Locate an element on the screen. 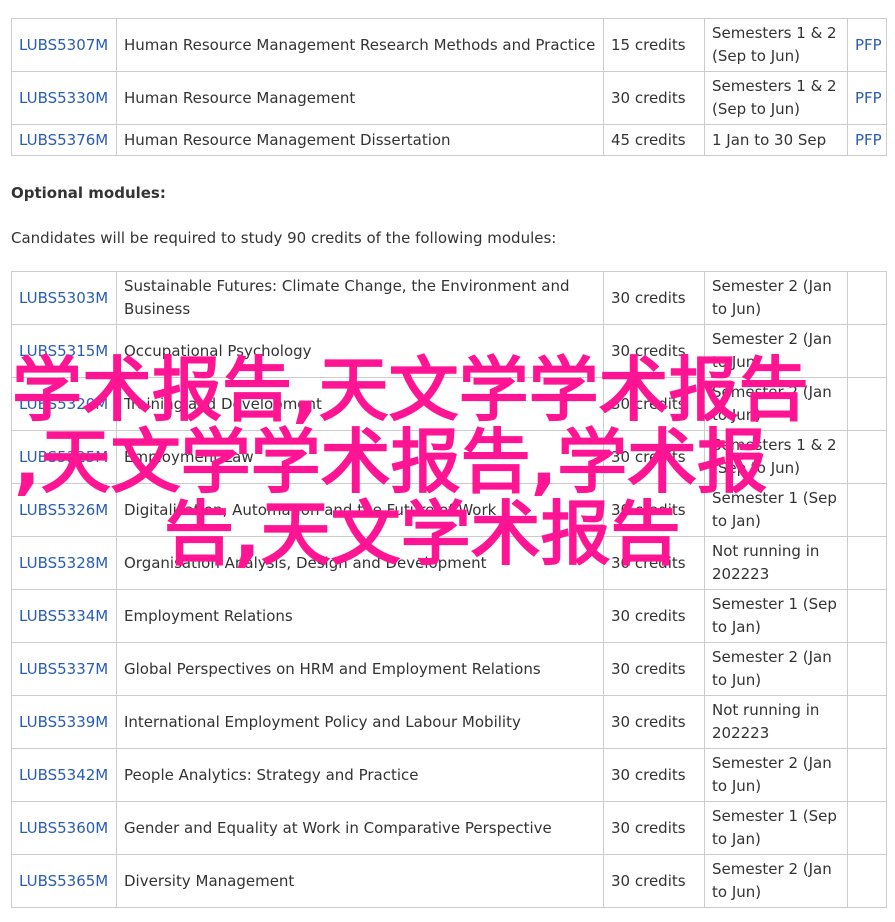  module-code-link: LUBS5360M is located at coordinates (63, 828).